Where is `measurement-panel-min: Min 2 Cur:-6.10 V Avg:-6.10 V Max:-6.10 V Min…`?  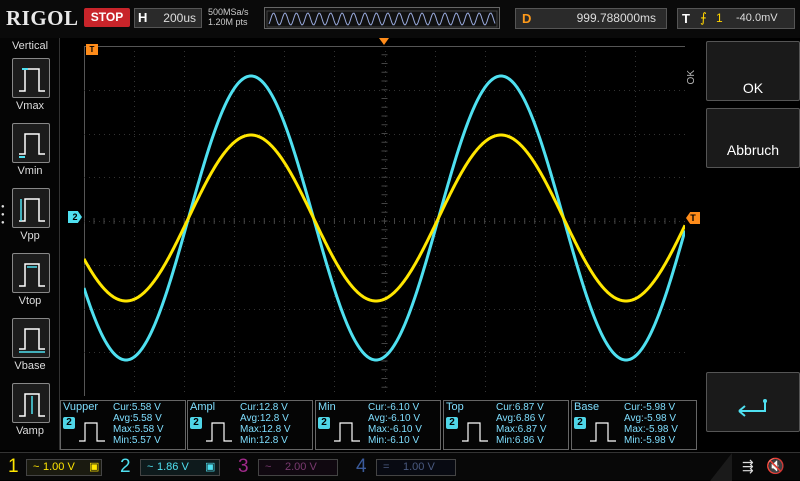
measurement-panel-min: Min 2 Cur:-6.10 V Avg:-6.10 V Max:-6.10 V Min… is located at coordinates (378, 425).